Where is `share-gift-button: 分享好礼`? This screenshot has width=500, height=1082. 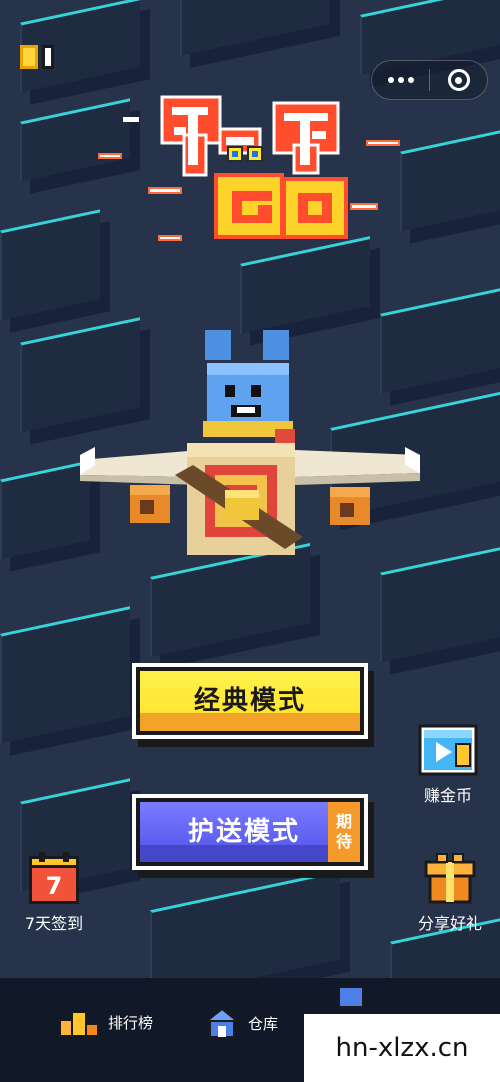
share-gift-button: 分享好礼 is located at coordinates (450, 893).